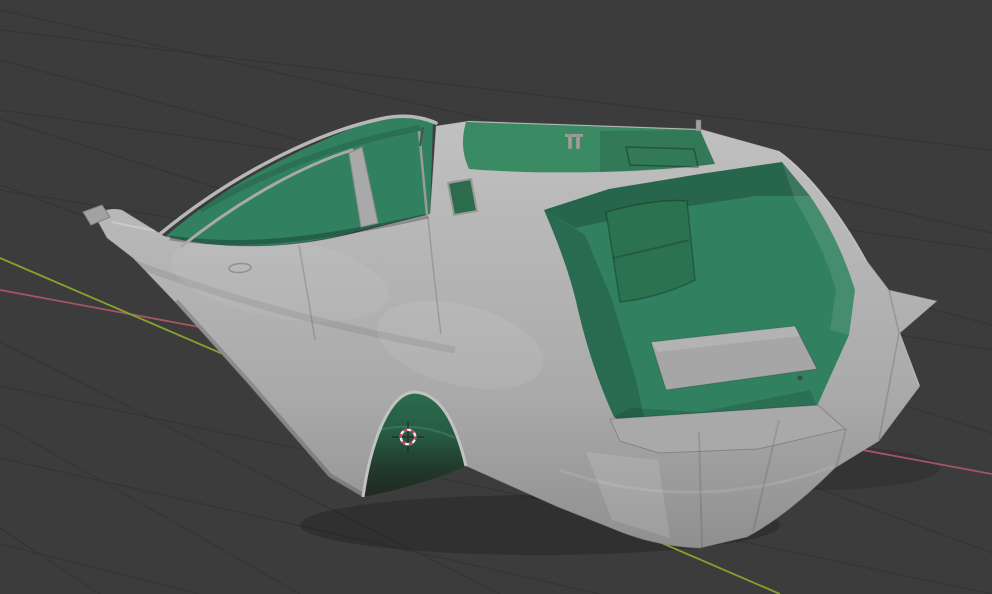 The height and width of the screenshot is (594, 992). What do you see at coordinates (462, 197) in the screenshot?
I see `quarter-window-opening` at bounding box center [462, 197].